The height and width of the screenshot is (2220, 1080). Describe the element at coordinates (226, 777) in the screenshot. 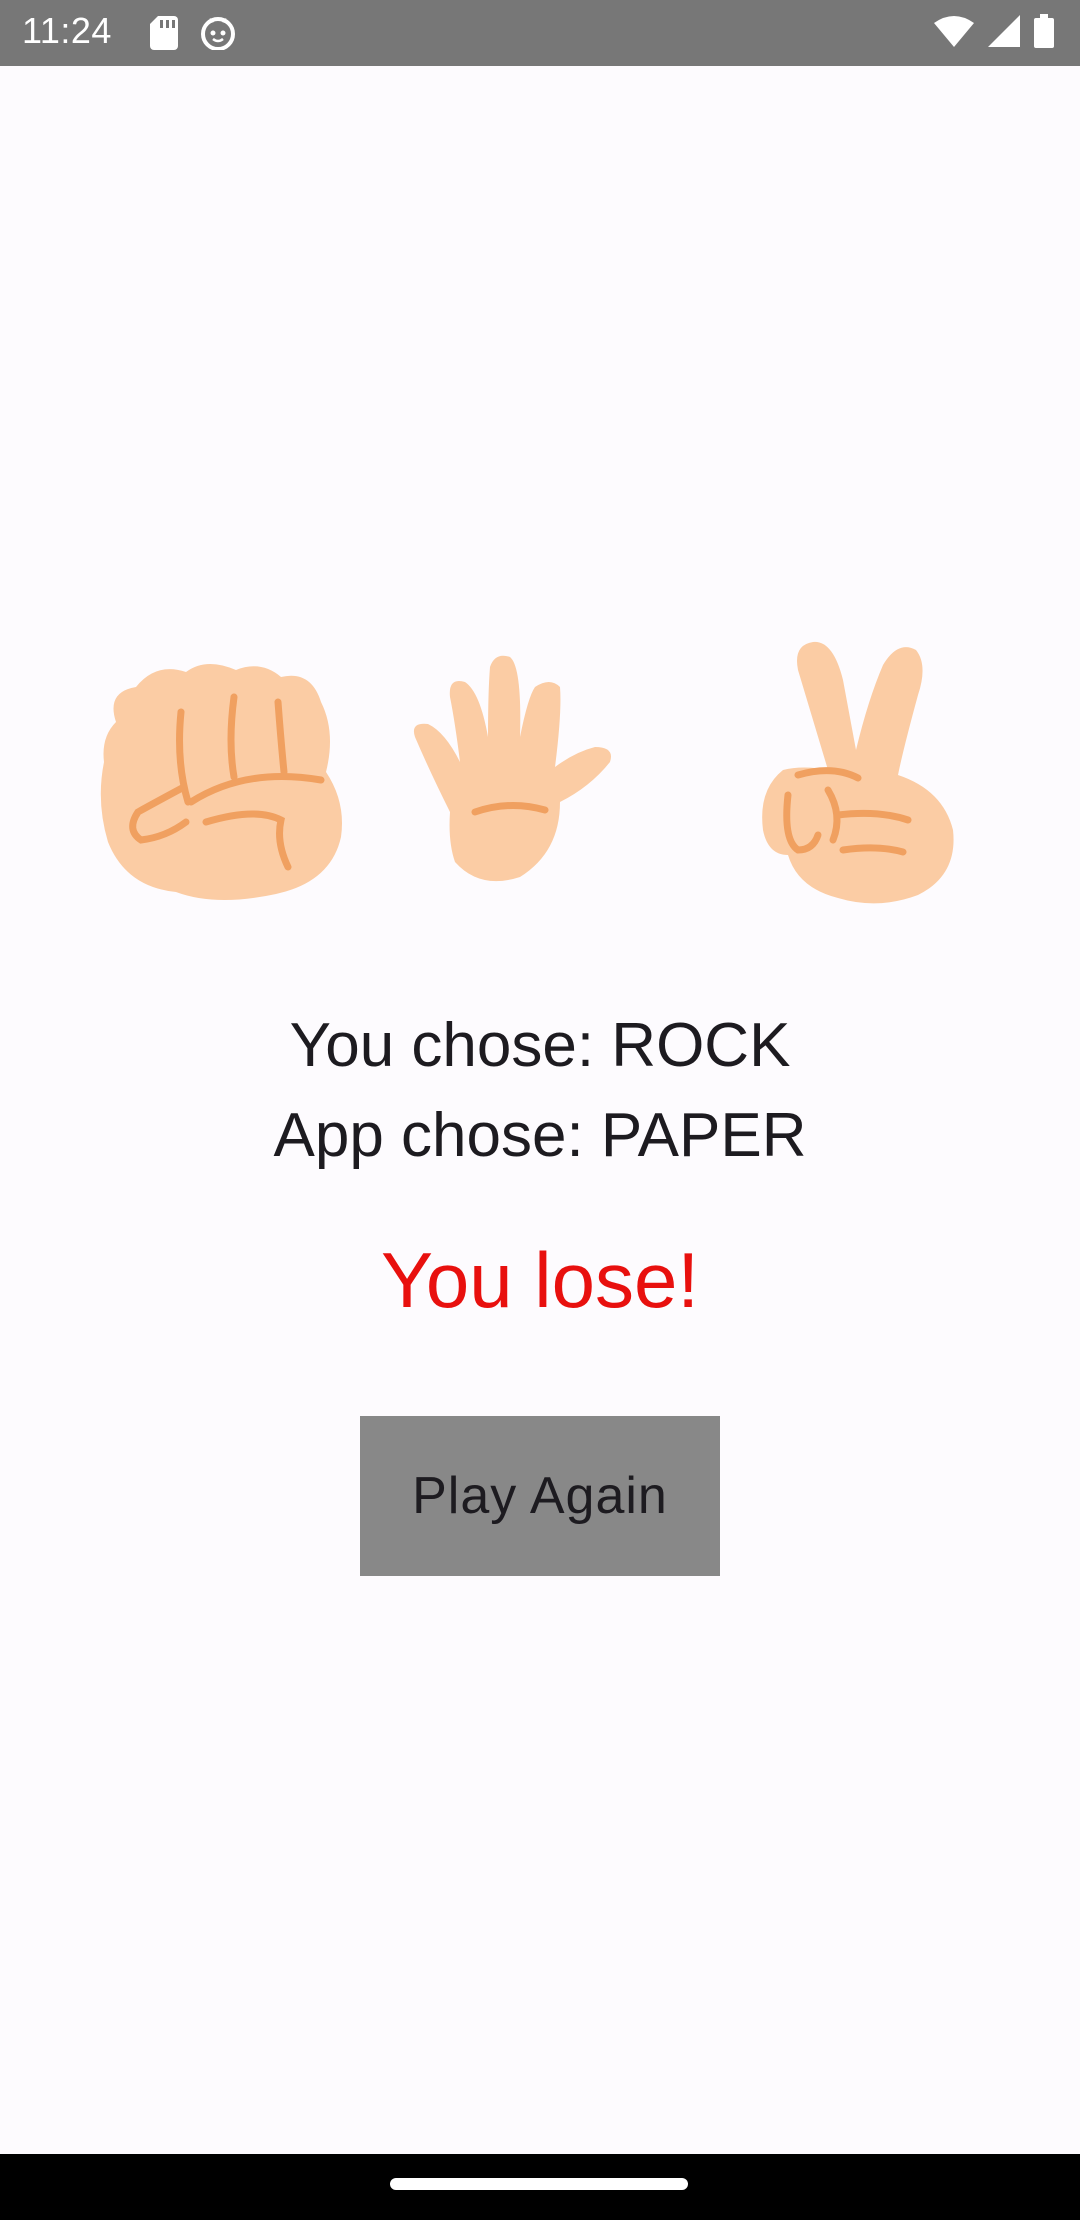

I see `rock-fist-icon` at that location.